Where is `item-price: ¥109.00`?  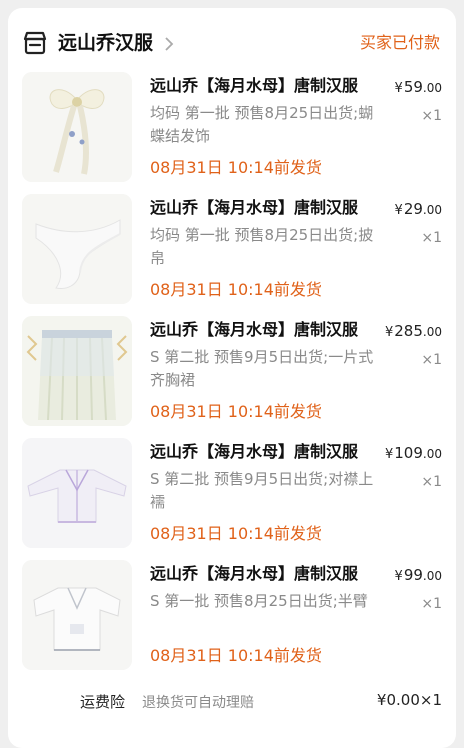
item-price: ¥109.00 is located at coordinates (413, 454).